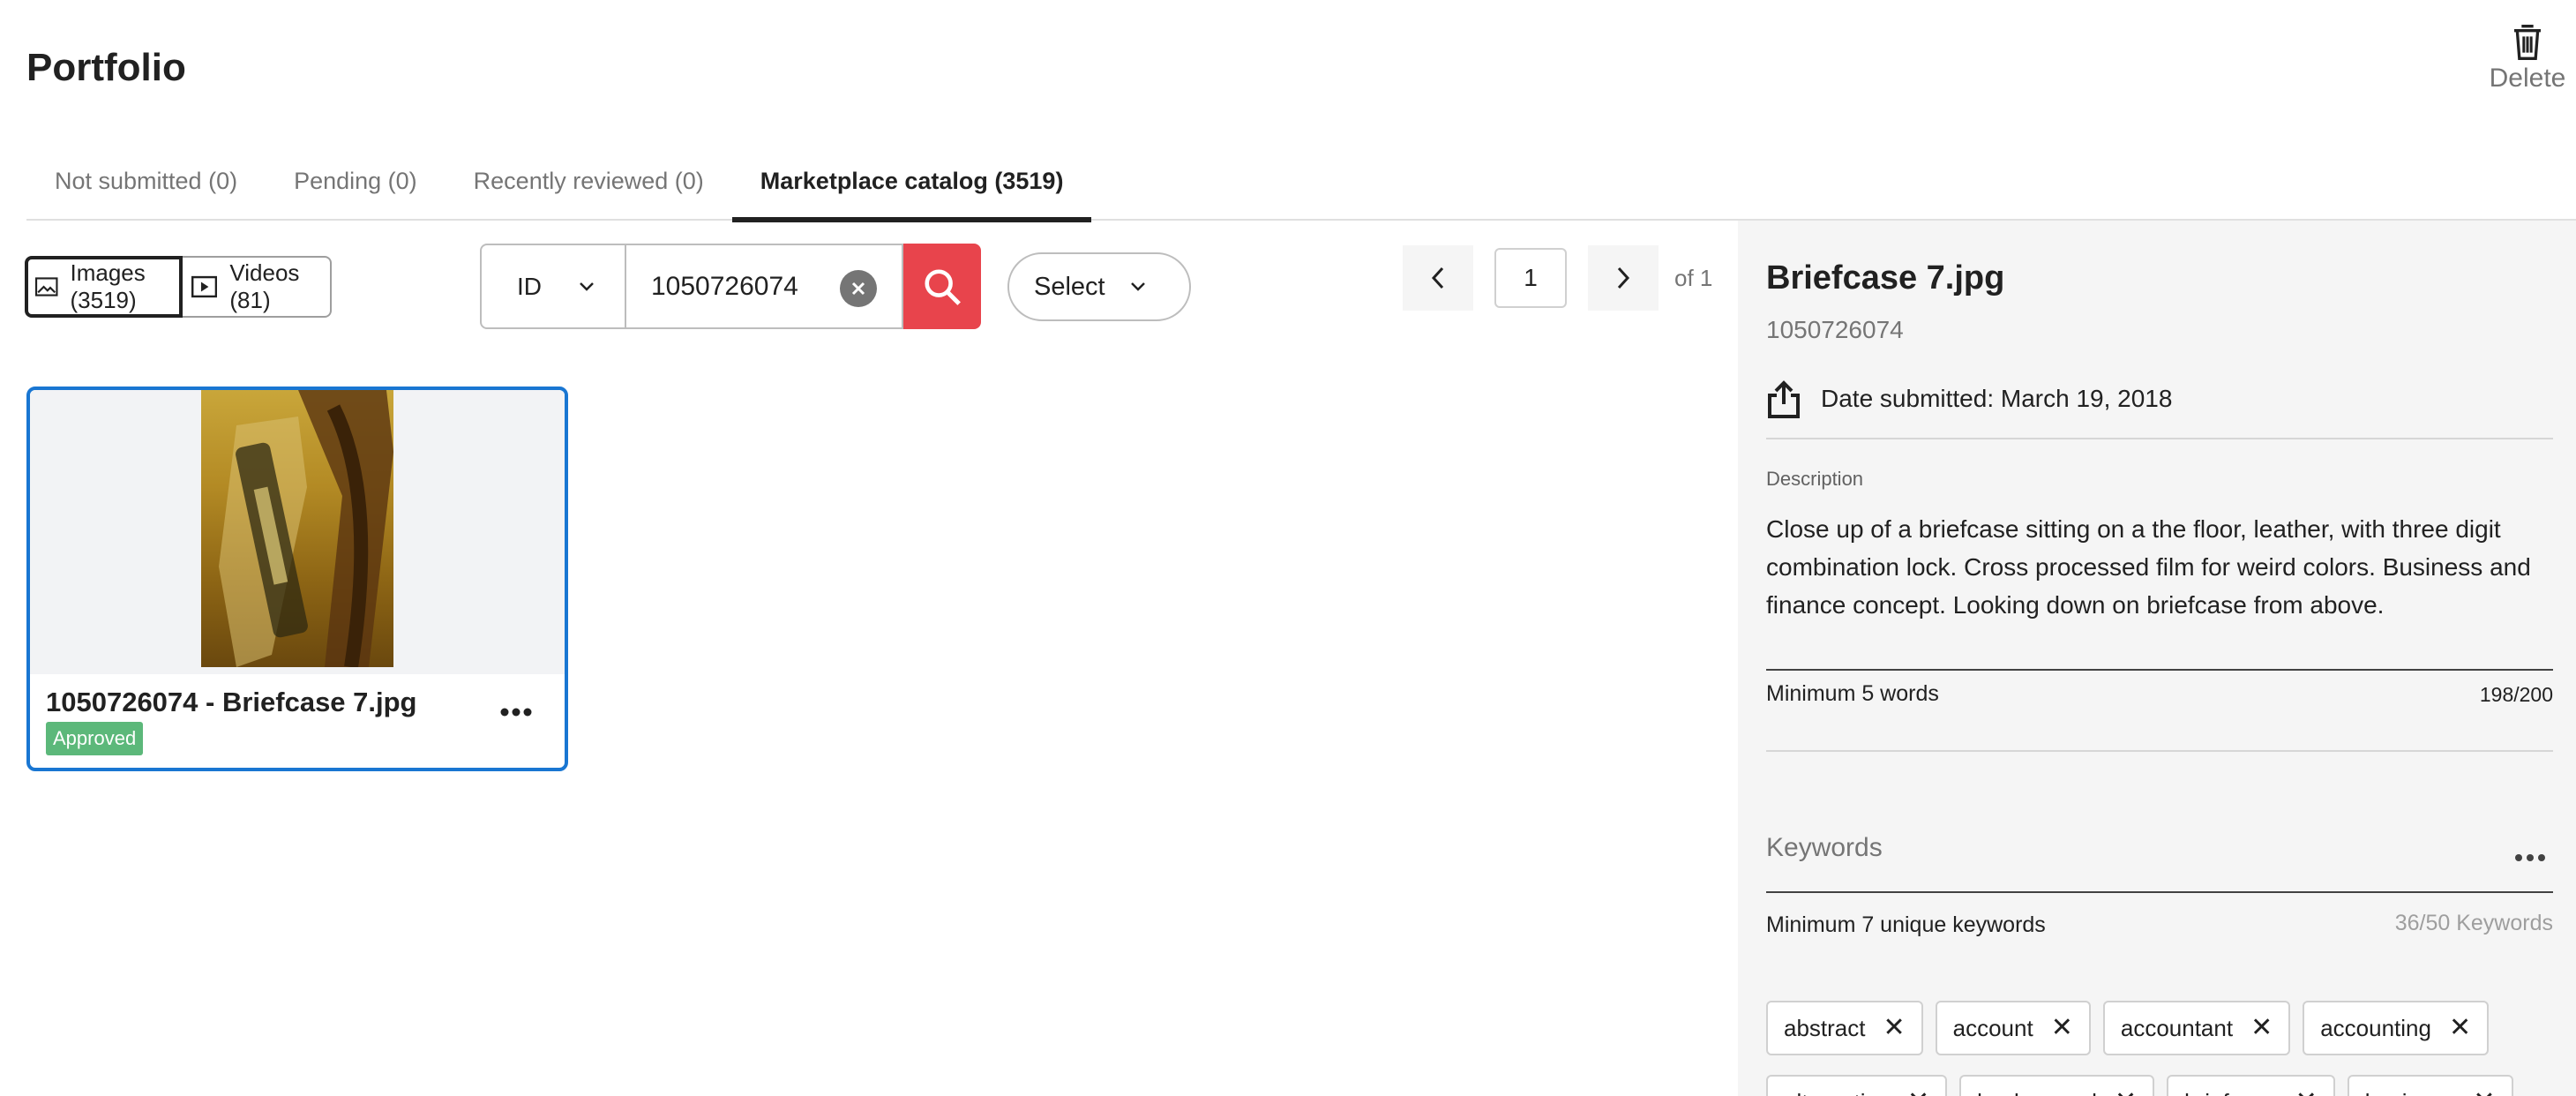 This screenshot has height=1096, width=2576. I want to click on images-toggle-button: Images (3519), so click(104, 287).